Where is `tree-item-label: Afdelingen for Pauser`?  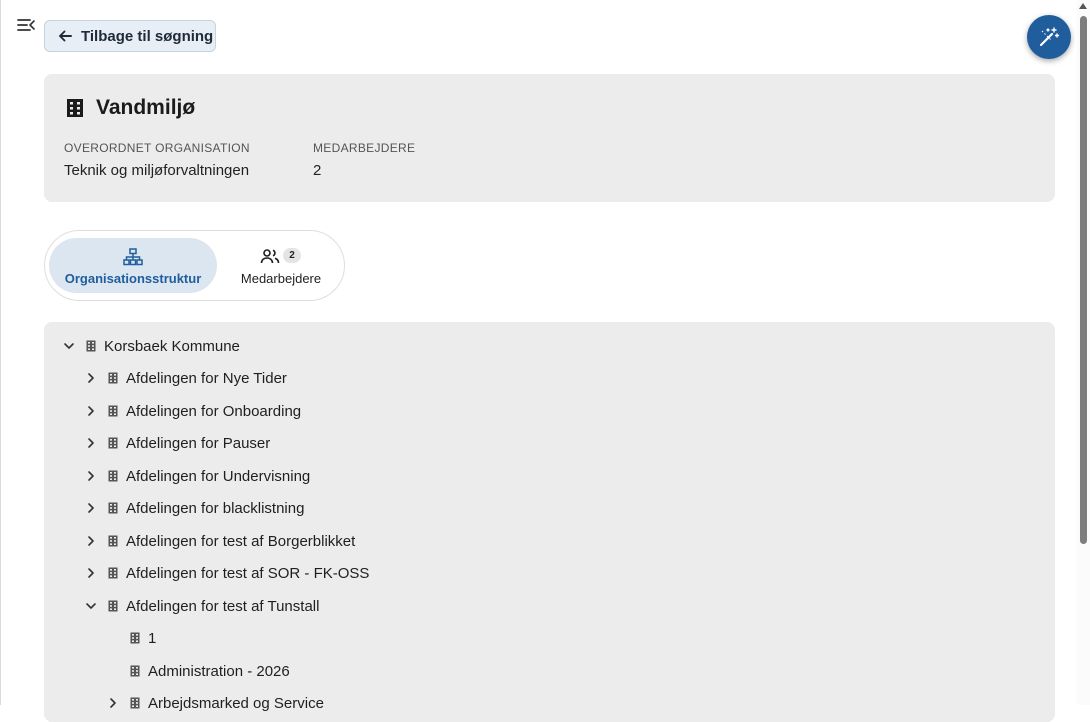 tree-item-label: Afdelingen for Pauser is located at coordinates (198, 443).